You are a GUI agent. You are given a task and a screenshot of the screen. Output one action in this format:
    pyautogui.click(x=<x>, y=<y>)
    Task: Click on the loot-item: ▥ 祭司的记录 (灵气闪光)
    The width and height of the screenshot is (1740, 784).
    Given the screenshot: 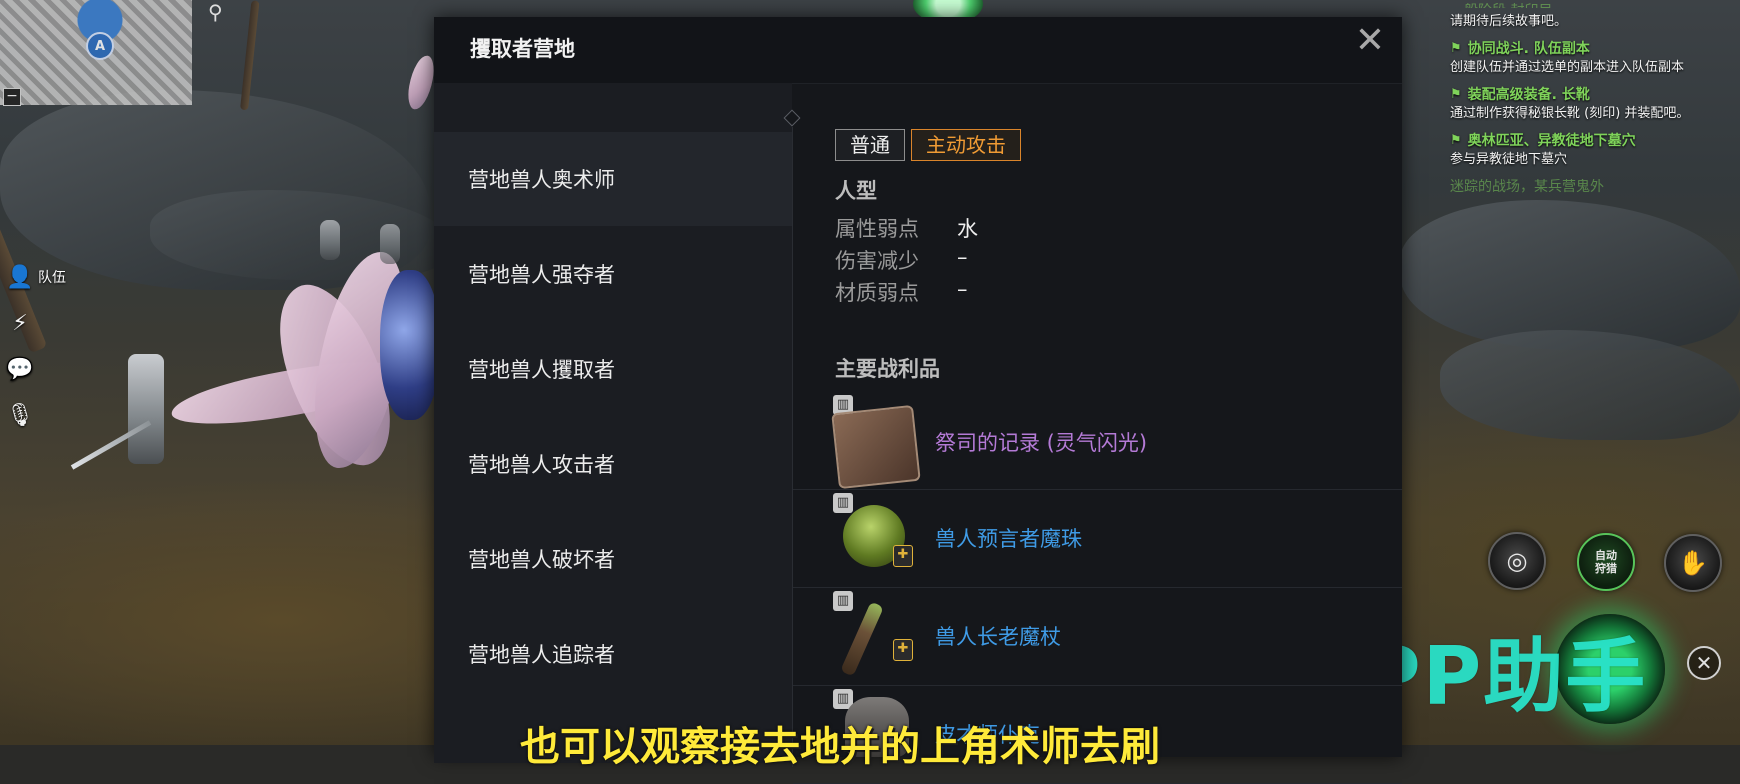 What is the action you would take?
    pyautogui.click(x=1097, y=440)
    